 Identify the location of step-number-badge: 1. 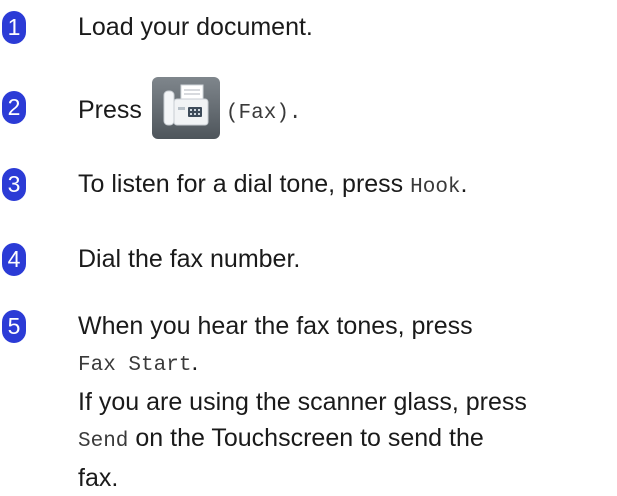
(14, 27).